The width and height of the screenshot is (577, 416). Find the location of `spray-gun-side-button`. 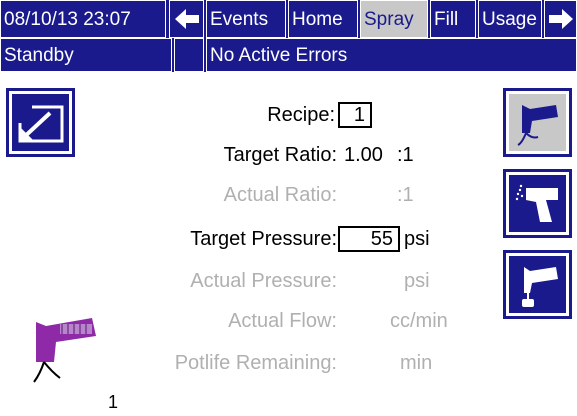

spray-gun-side-button is located at coordinates (537, 203).